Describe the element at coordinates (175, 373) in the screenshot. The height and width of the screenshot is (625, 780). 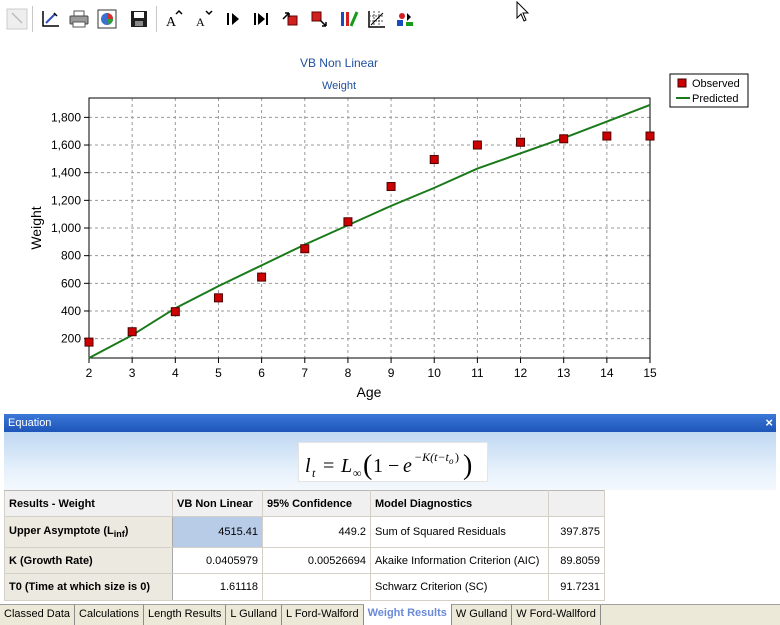
I see `x-tick-label: 4` at that location.